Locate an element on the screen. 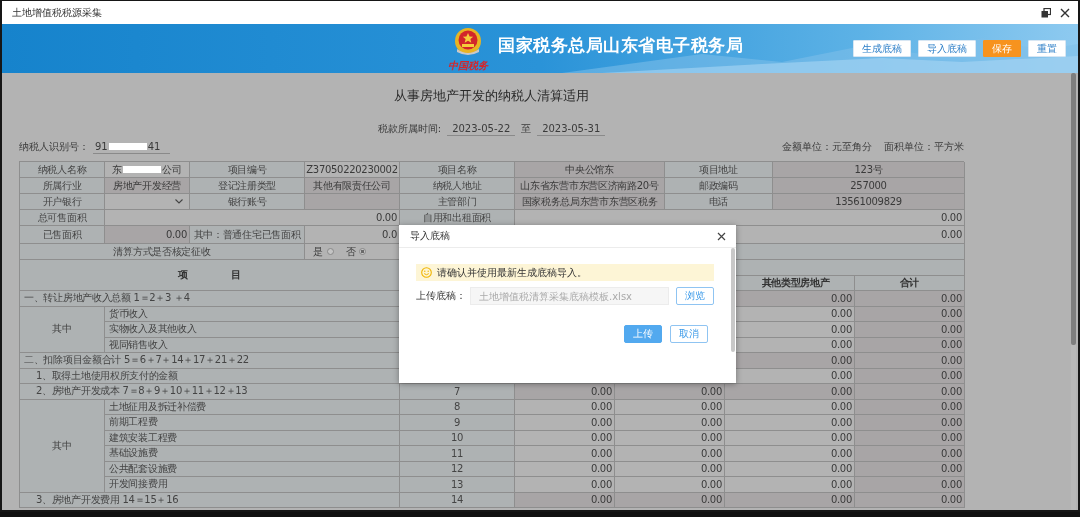  browse-button: 浏览 is located at coordinates (695, 296).